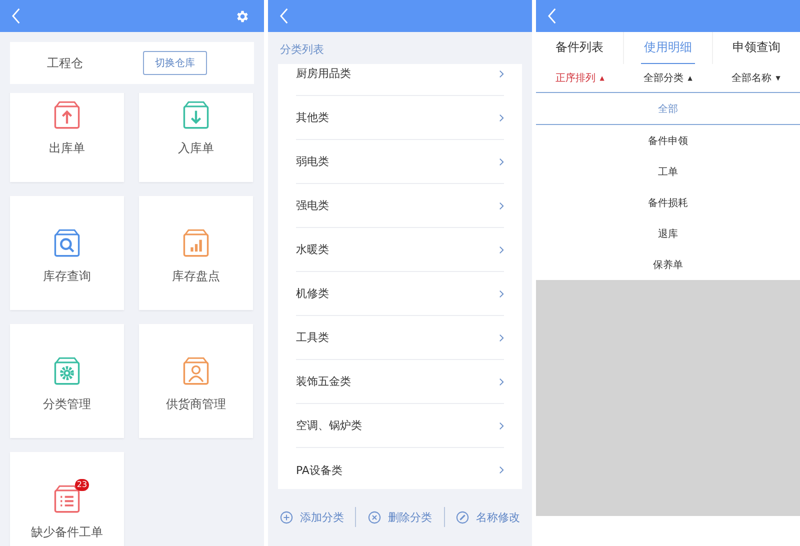 This screenshot has width=800, height=546. Describe the element at coordinates (400, 382) in the screenshot. I see `category-item: 装饰五金类` at that location.